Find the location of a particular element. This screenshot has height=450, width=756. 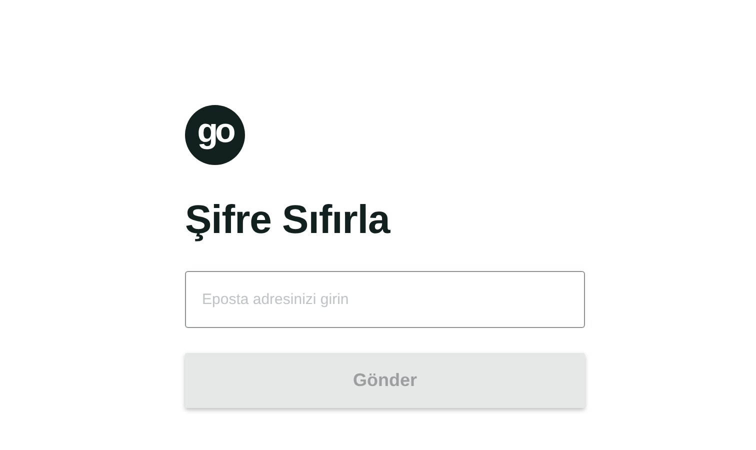

page-title: Şifre Sıfırla is located at coordinates (287, 220).